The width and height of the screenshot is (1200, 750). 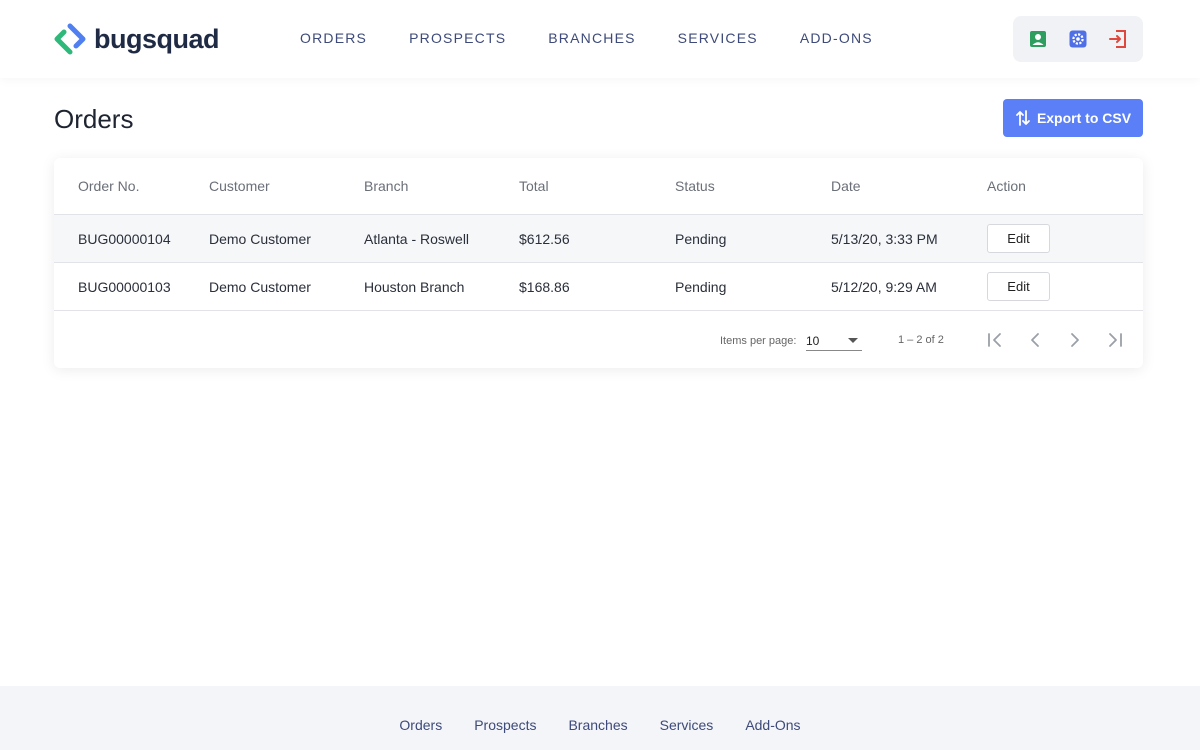 What do you see at coordinates (598, 340) in the screenshot?
I see `paginator: Items per page: 10 1 – 2 of 2` at bounding box center [598, 340].